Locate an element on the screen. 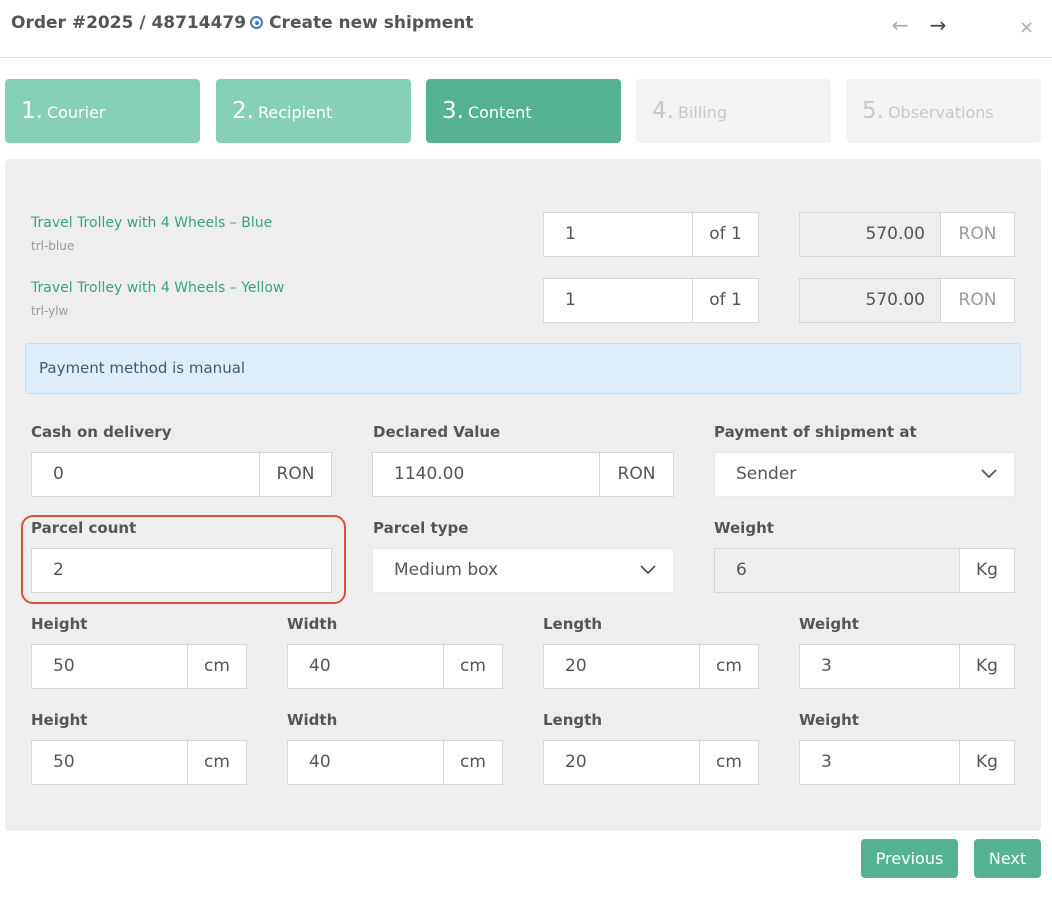  step-label: Observations is located at coordinates (940, 112).